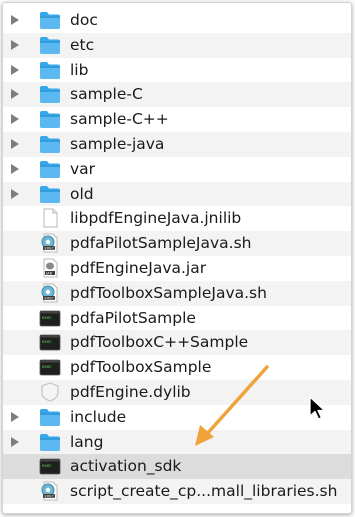  I want to click on folder-row: sample-C++, so click(177, 119).